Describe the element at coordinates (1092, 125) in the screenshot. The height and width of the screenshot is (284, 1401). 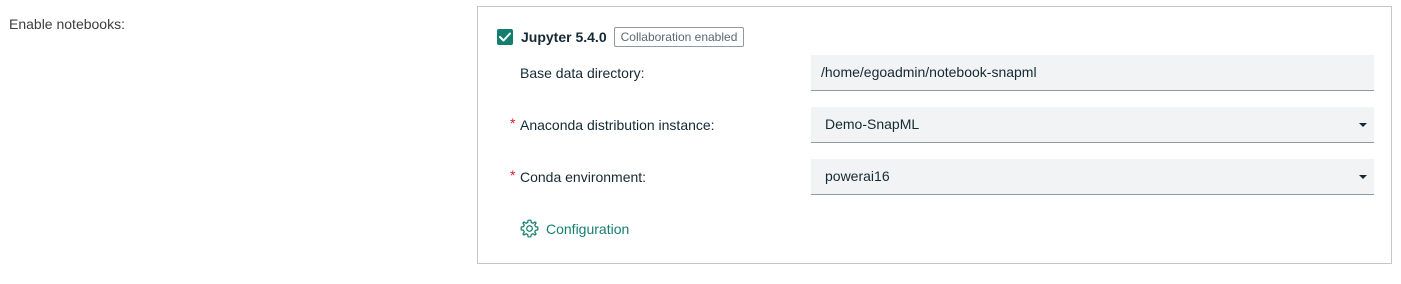
I see `anaconda-select: Demo-SnapML` at that location.